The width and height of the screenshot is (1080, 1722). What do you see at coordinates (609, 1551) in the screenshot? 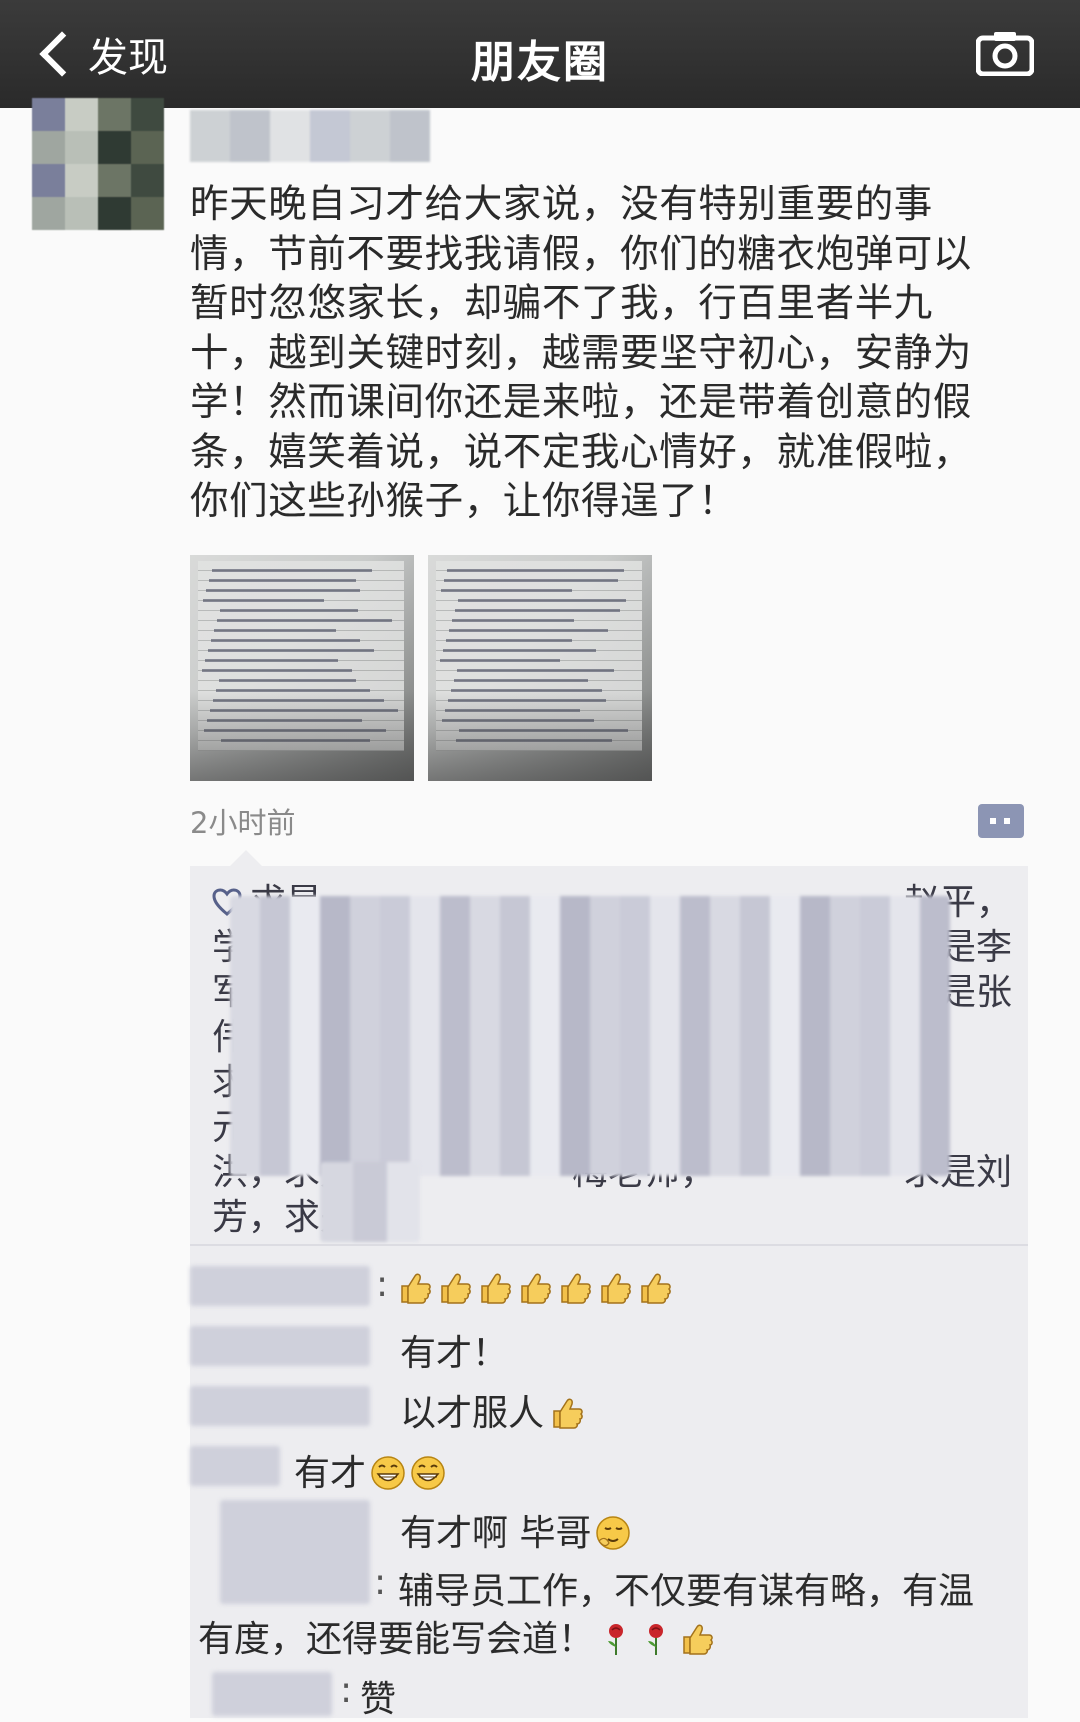
I see `comment-item: 有才啊 毕哥` at bounding box center [609, 1551].